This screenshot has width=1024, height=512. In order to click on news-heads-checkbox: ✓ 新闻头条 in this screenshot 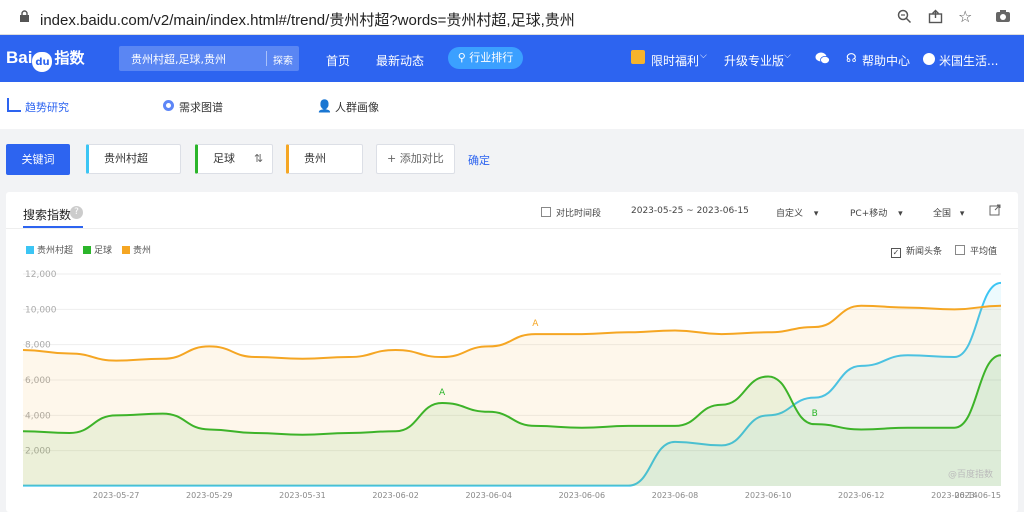, I will do `click(916, 251)`.